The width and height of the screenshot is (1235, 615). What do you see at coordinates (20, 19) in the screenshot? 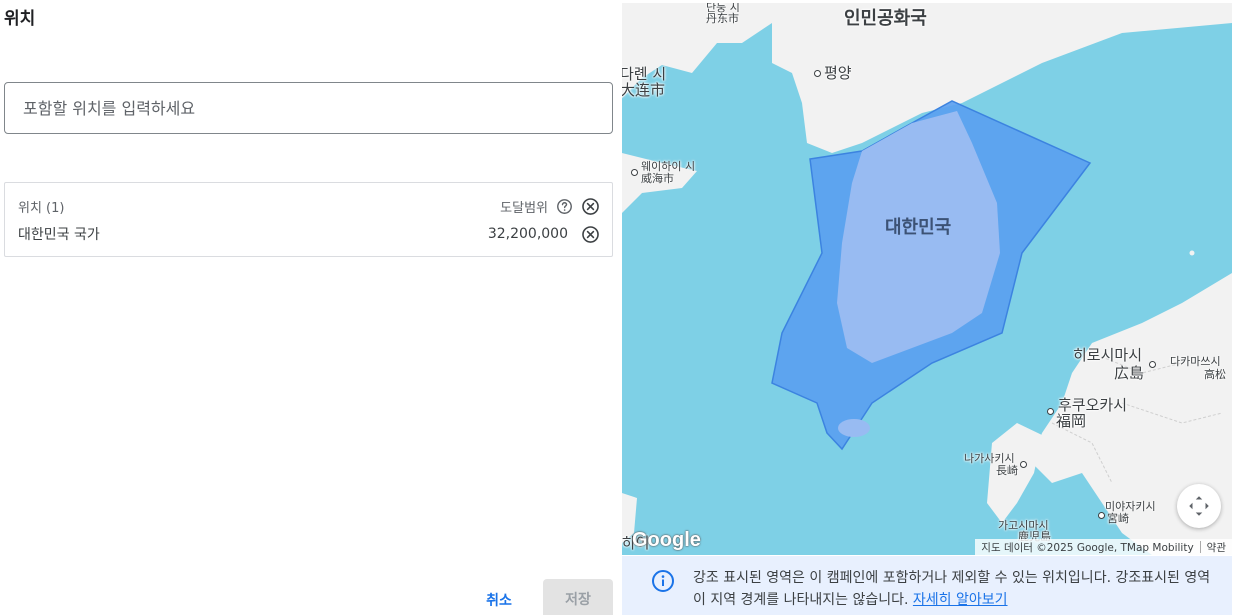
I see `section-title: 위치` at bounding box center [20, 19].